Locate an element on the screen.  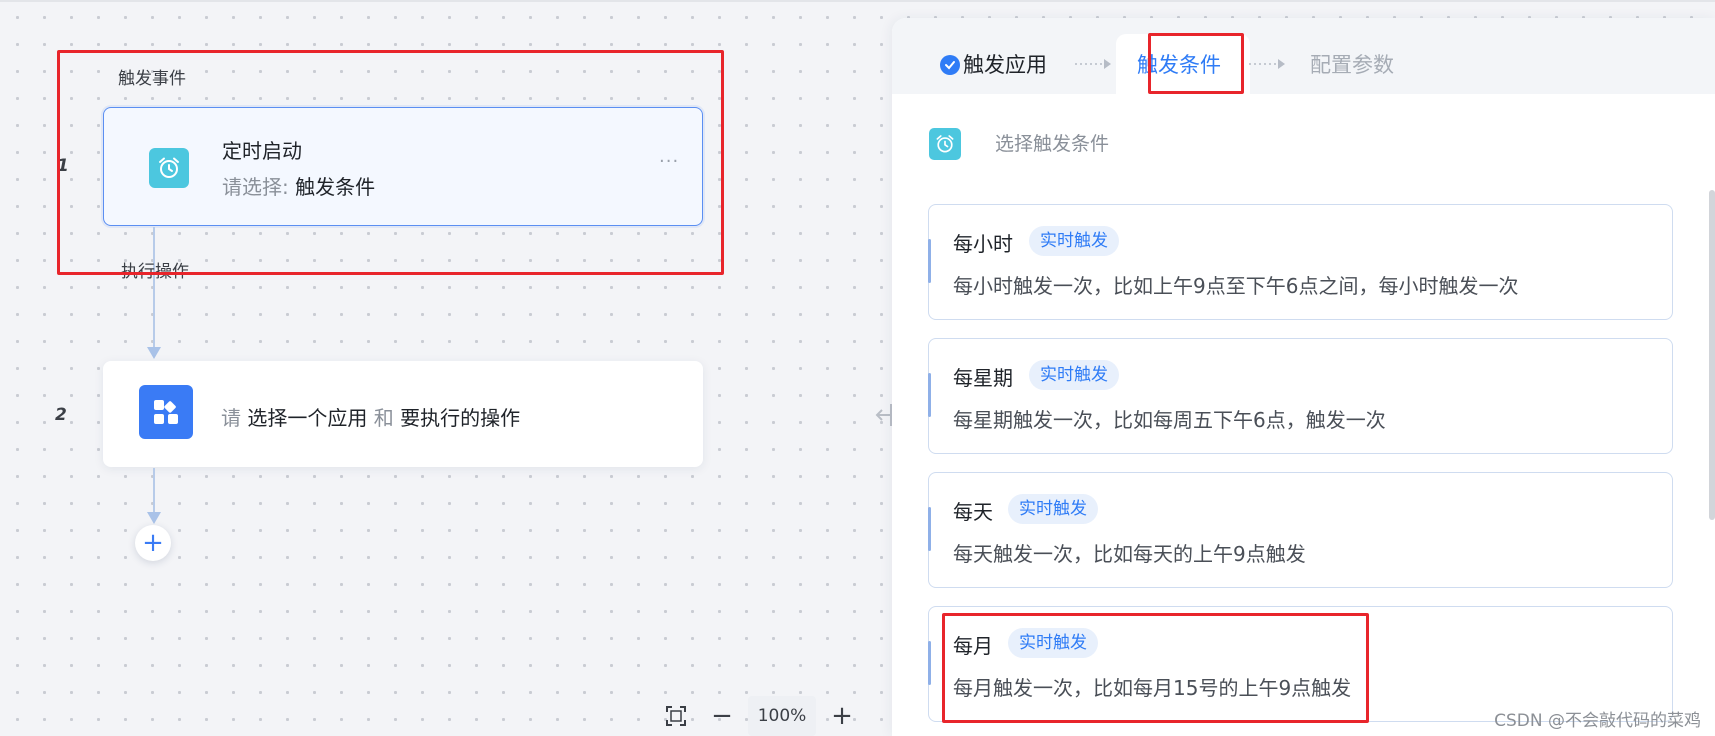
action-prompt-part-3: 和 is located at coordinates (383, 418).